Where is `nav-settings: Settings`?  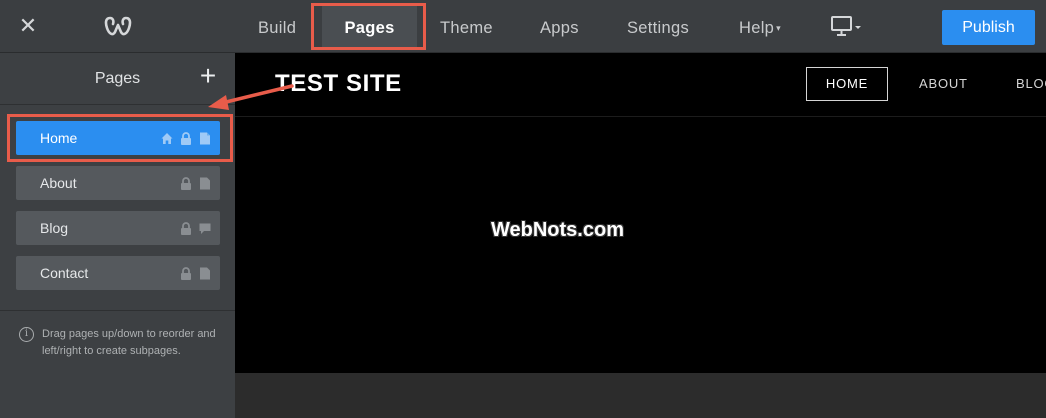 nav-settings: Settings is located at coordinates (658, 26).